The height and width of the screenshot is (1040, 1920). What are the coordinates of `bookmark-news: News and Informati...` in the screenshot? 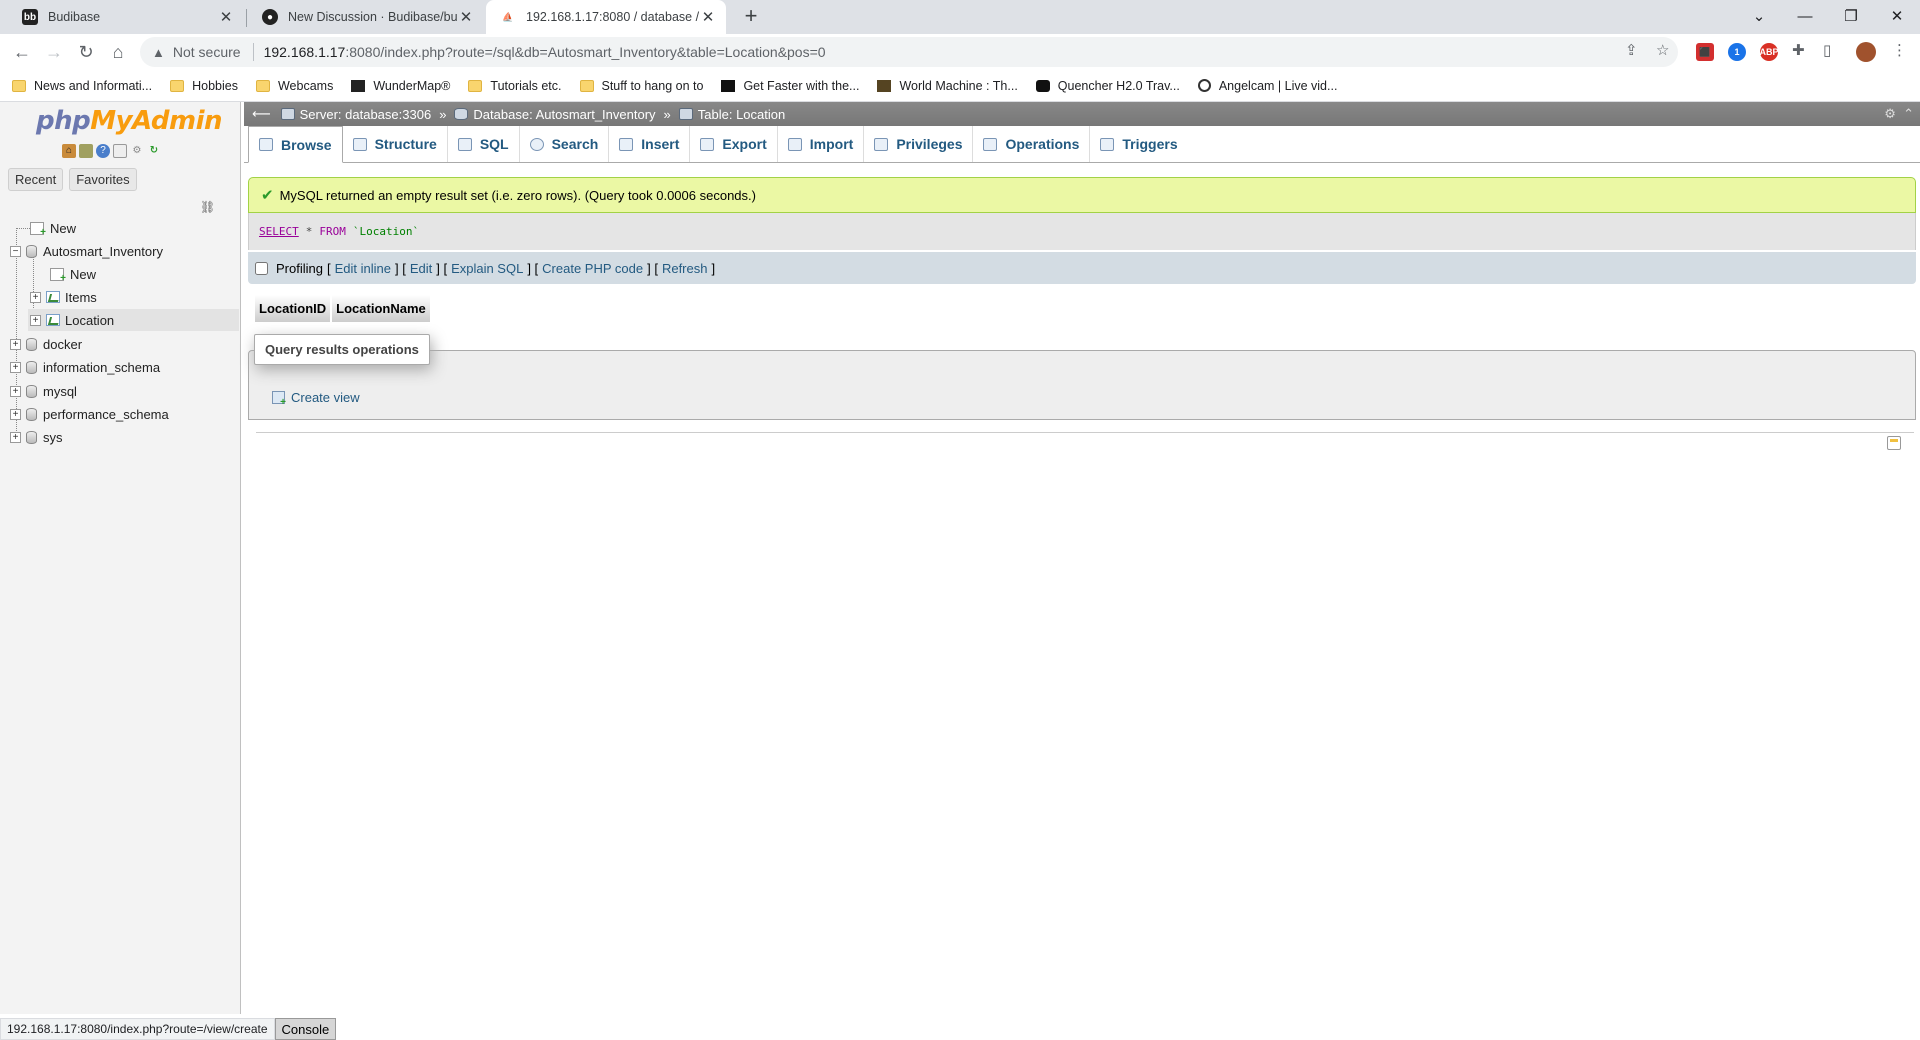 It's located at (82, 86).